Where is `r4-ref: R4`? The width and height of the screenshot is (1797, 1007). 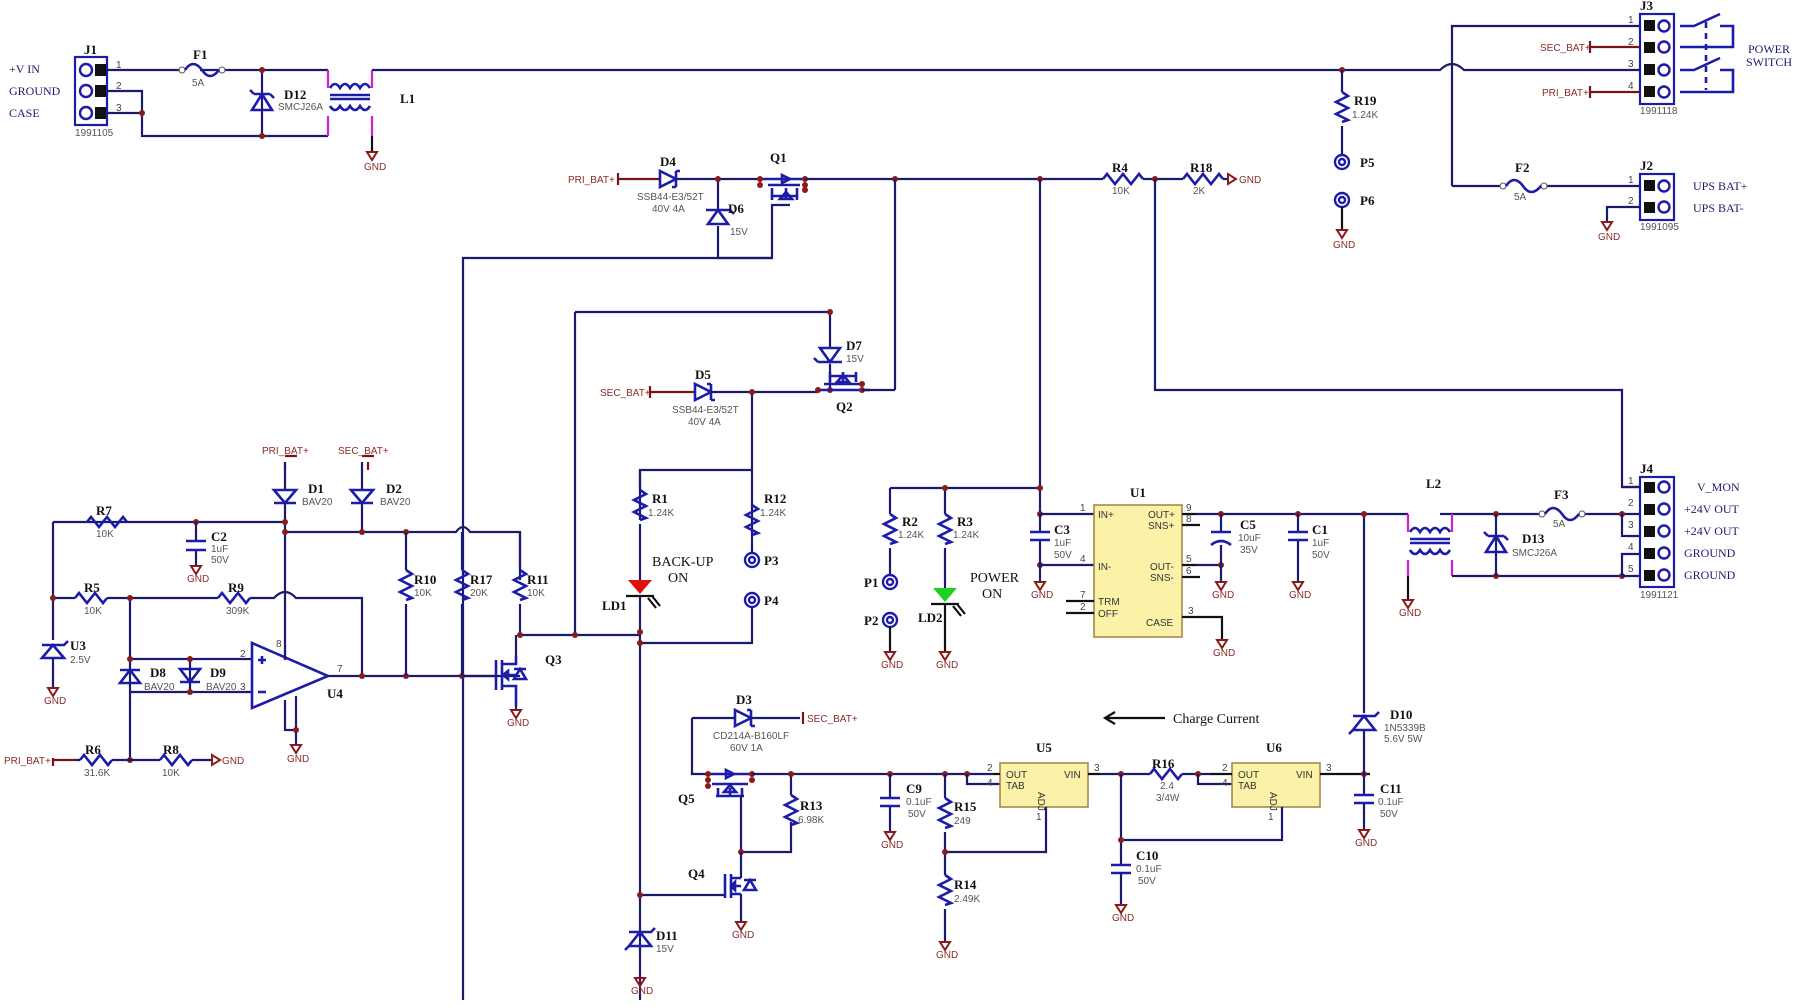 r4-ref: R4 is located at coordinates (1120, 167).